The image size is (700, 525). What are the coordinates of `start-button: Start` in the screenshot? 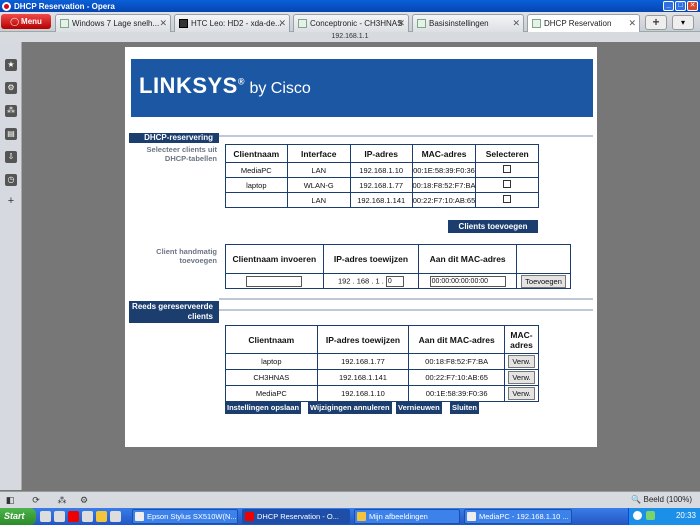 It's located at (18, 516).